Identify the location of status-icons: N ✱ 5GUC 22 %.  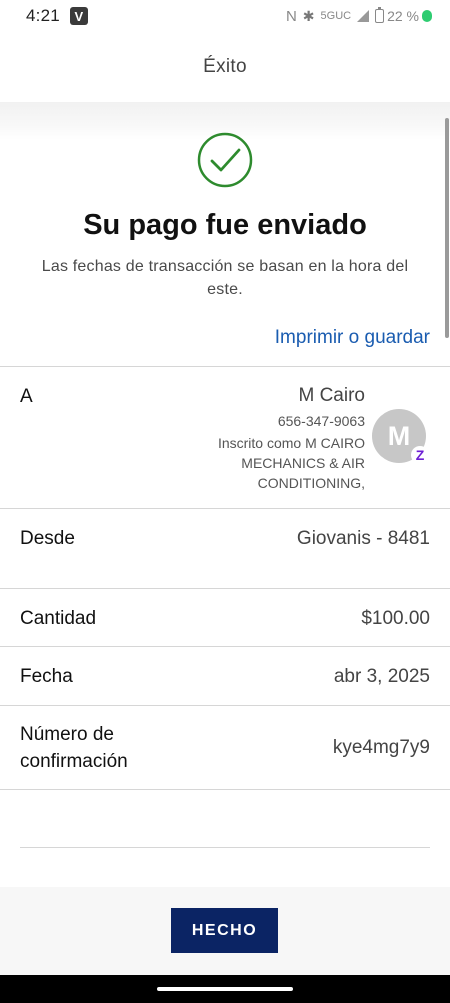
(358, 16).